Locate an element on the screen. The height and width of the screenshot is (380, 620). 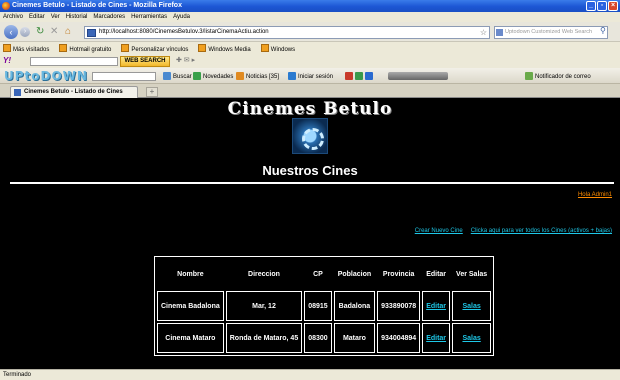
cell-cp: 08915 is located at coordinates (318, 306).